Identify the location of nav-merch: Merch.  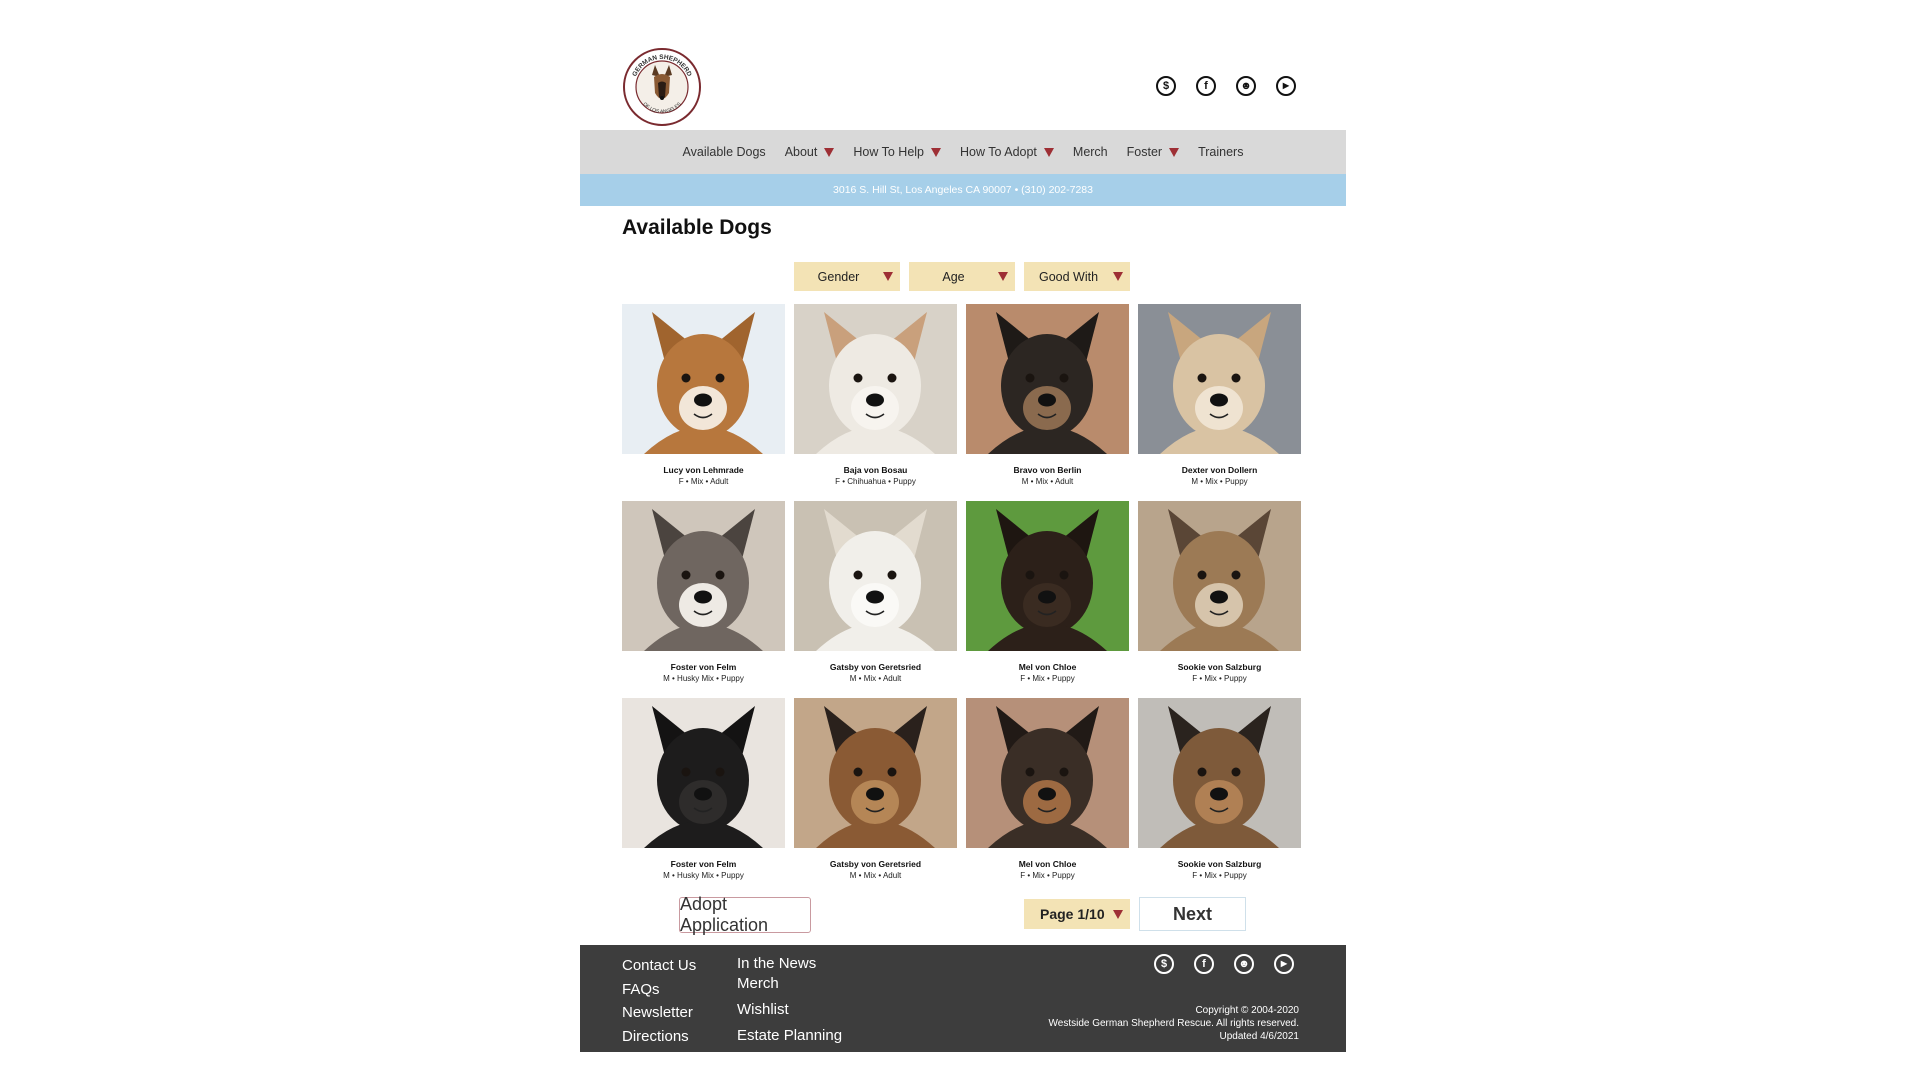
(1090, 152).